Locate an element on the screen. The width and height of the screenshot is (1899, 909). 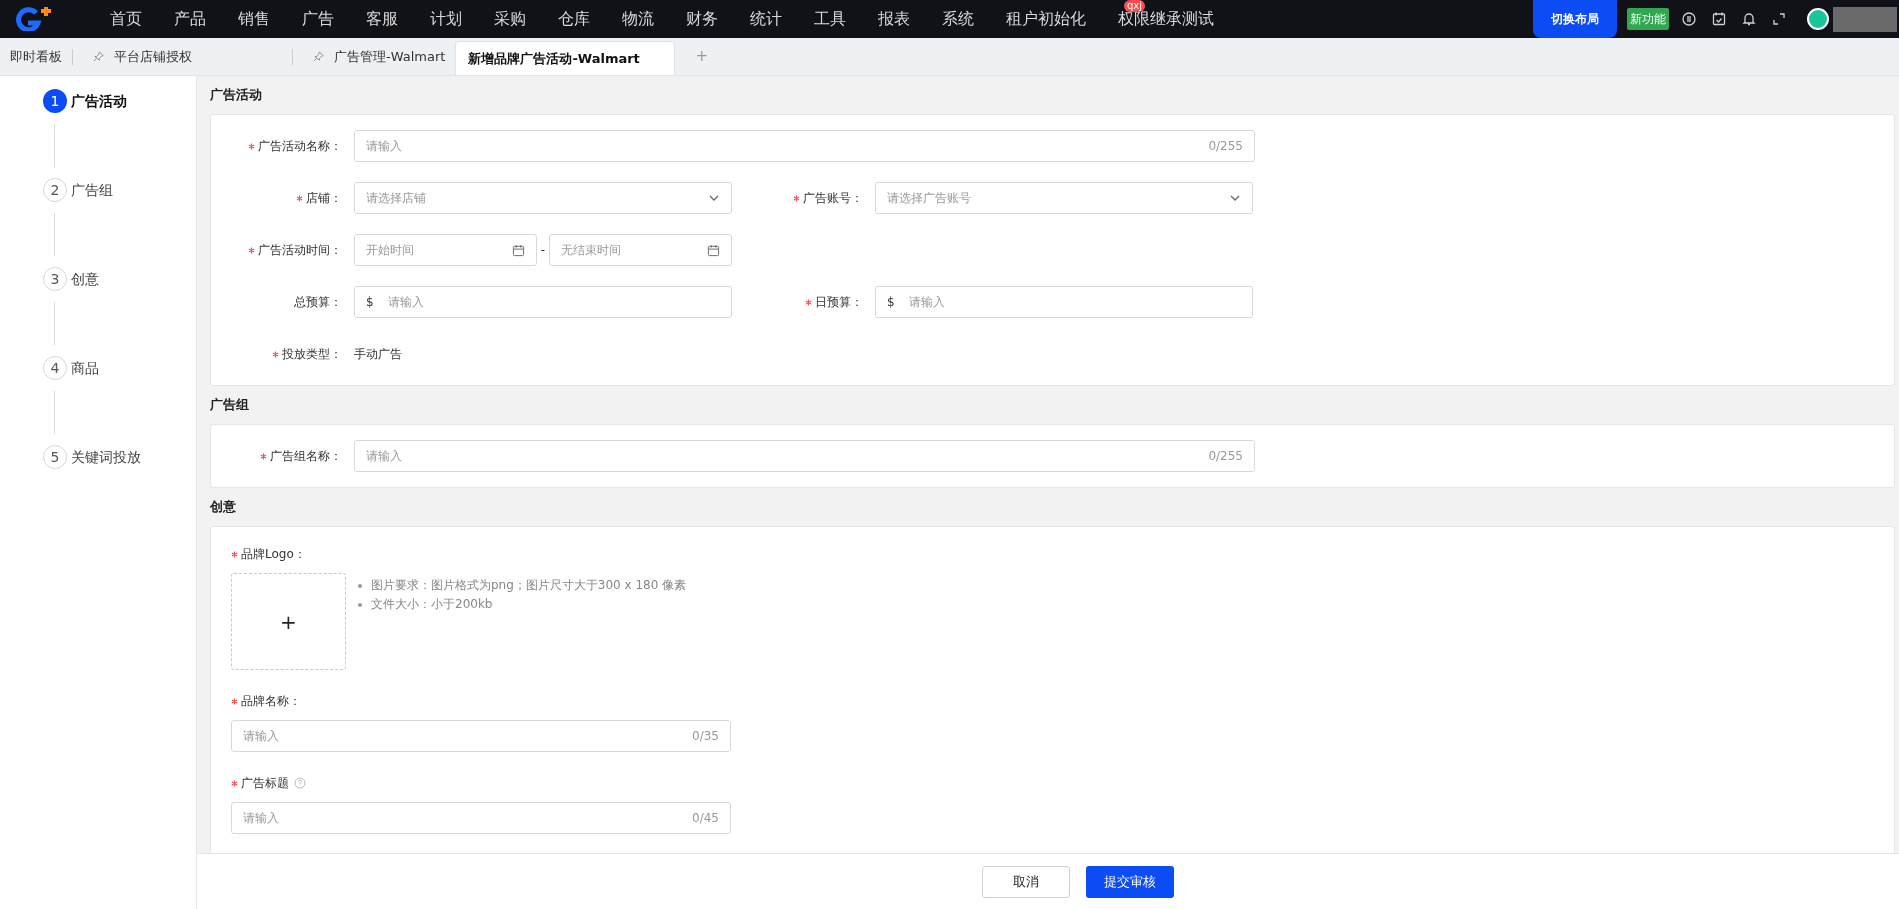
section-title: 创意 is located at coordinates (223, 507).